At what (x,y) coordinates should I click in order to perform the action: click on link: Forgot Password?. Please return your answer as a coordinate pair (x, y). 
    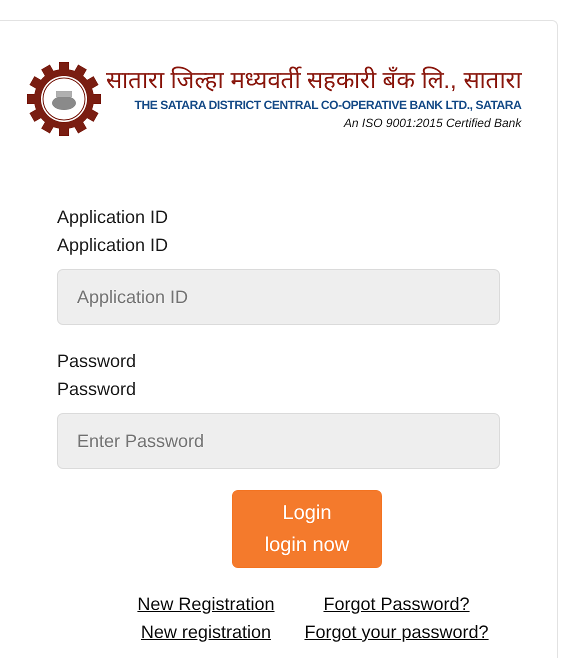
    Looking at the image, I should click on (396, 604).